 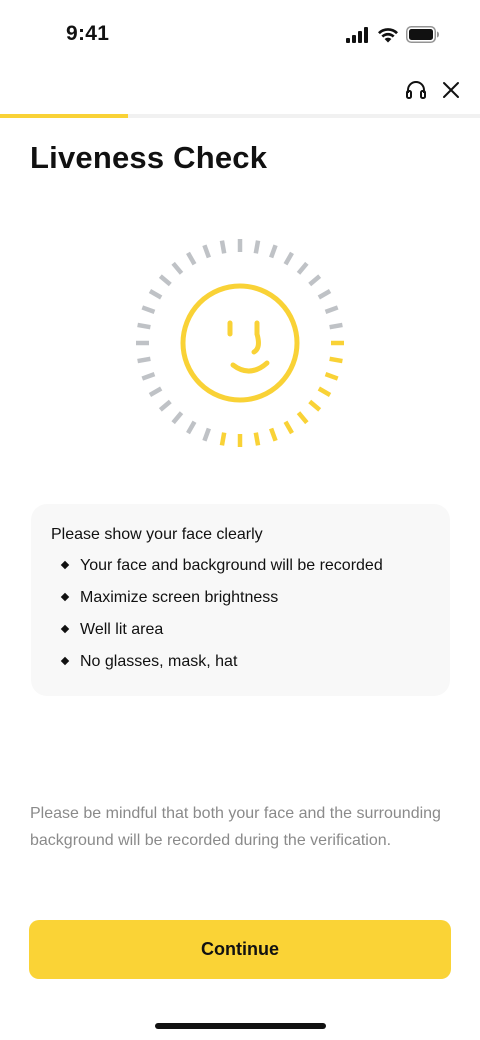 What do you see at coordinates (240, 116) in the screenshot?
I see `progress-bar` at bounding box center [240, 116].